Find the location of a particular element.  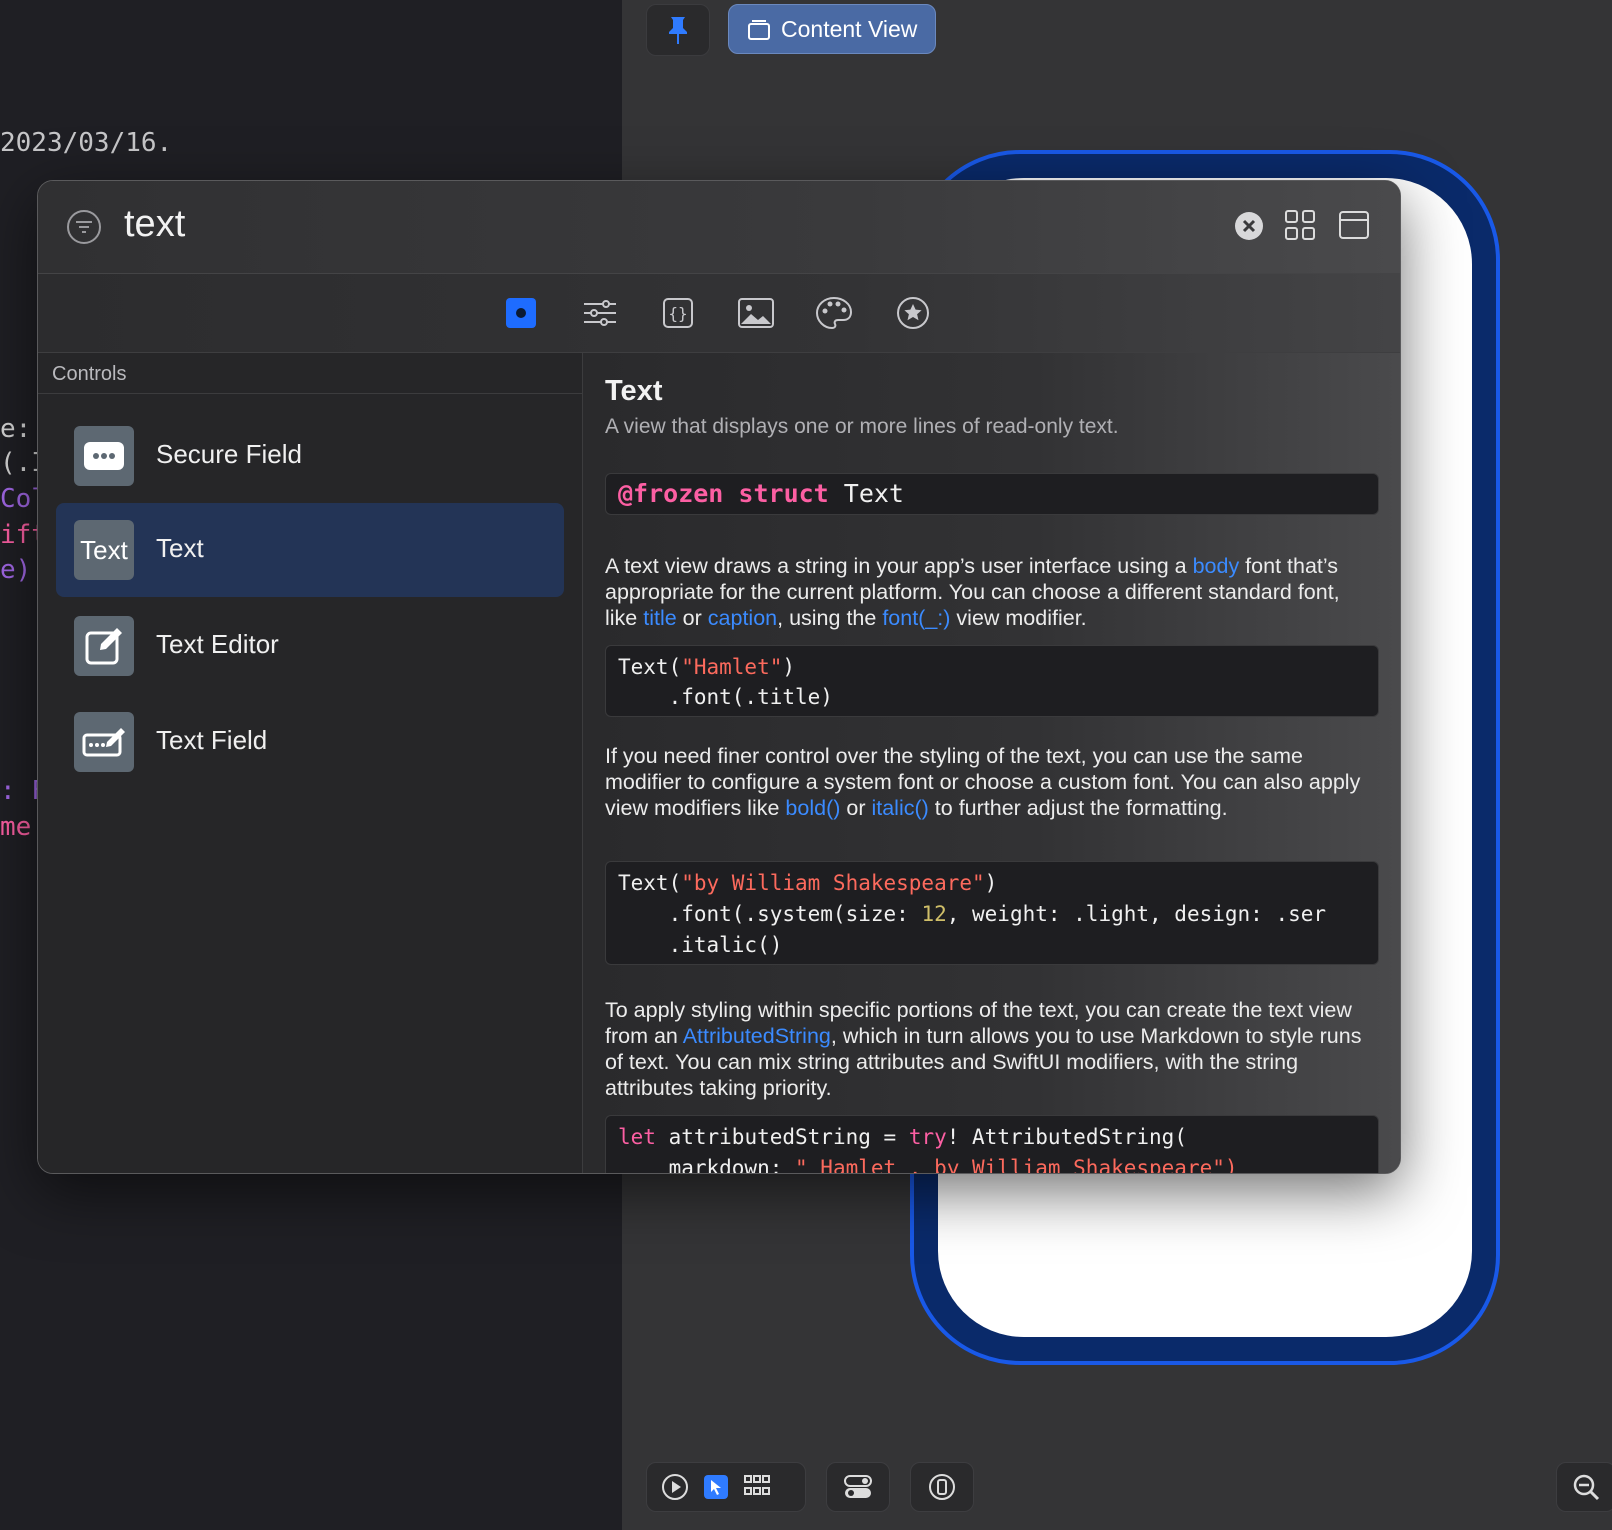

palette-icon is located at coordinates (834, 313).